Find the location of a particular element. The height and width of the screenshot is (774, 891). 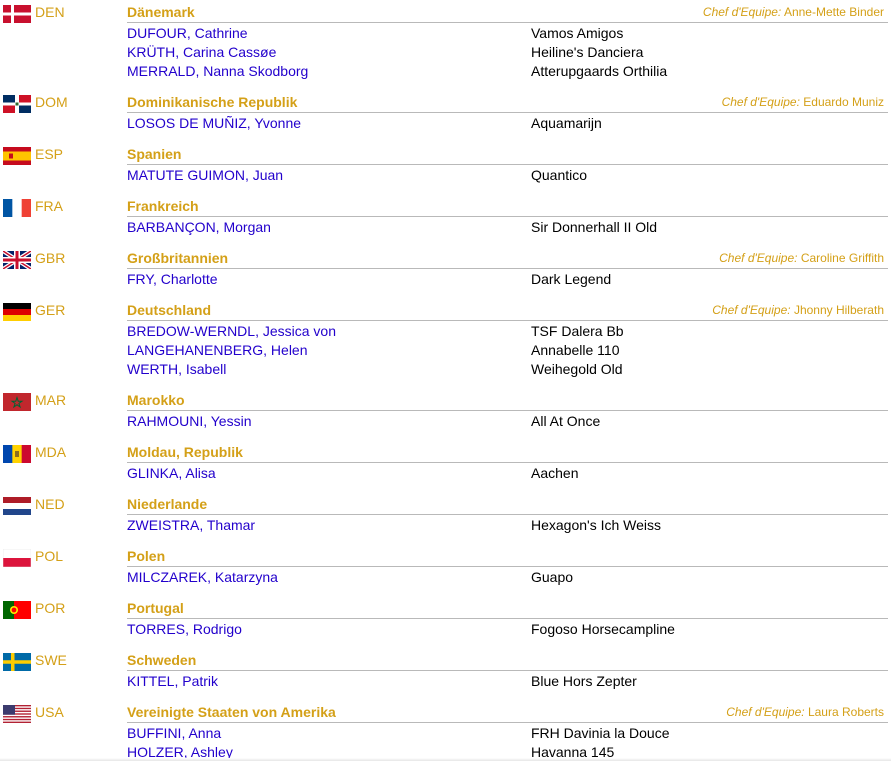

table-row: LANGEHANENBERG, Helen Annabelle 110 is located at coordinates (445, 350).